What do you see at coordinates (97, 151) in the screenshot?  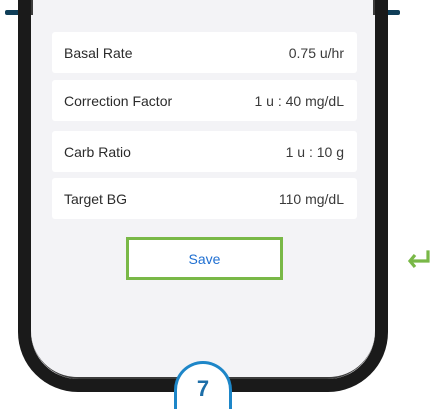 I see `row-label: Carb Ratio` at bounding box center [97, 151].